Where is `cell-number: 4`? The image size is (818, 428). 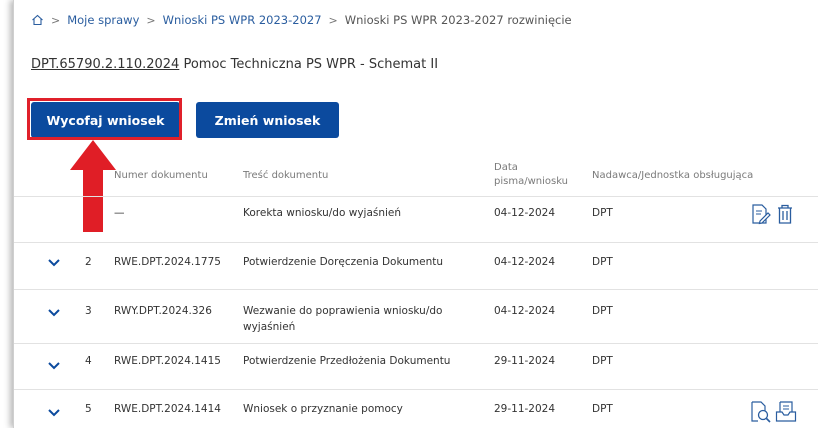
cell-number: 4 is located at coordinates (88, 361).